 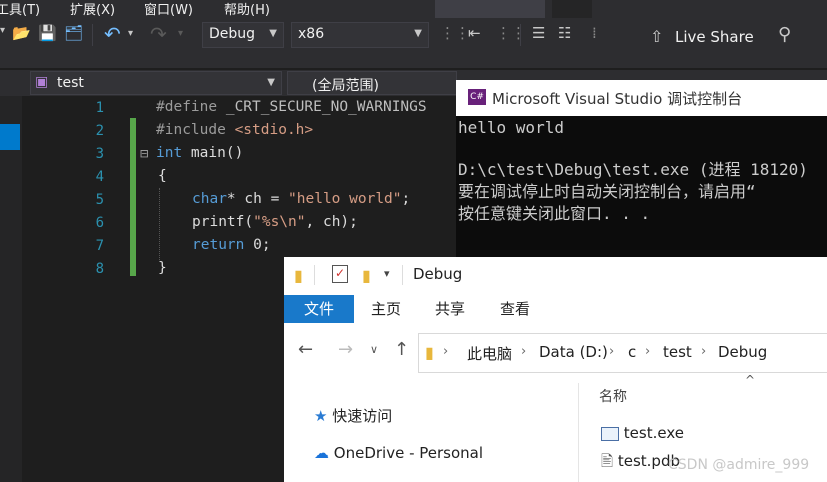 What do you see at coordinates (784, 34) in the screenshot?
I see `feedback-icon: ⚲` at bounding box center [784, 34].